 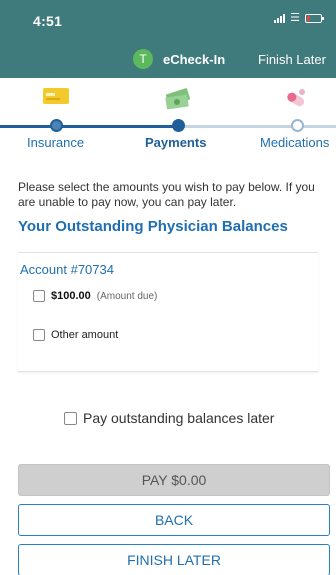 I want to click on app-logo: T, so click(x=143, y=59).